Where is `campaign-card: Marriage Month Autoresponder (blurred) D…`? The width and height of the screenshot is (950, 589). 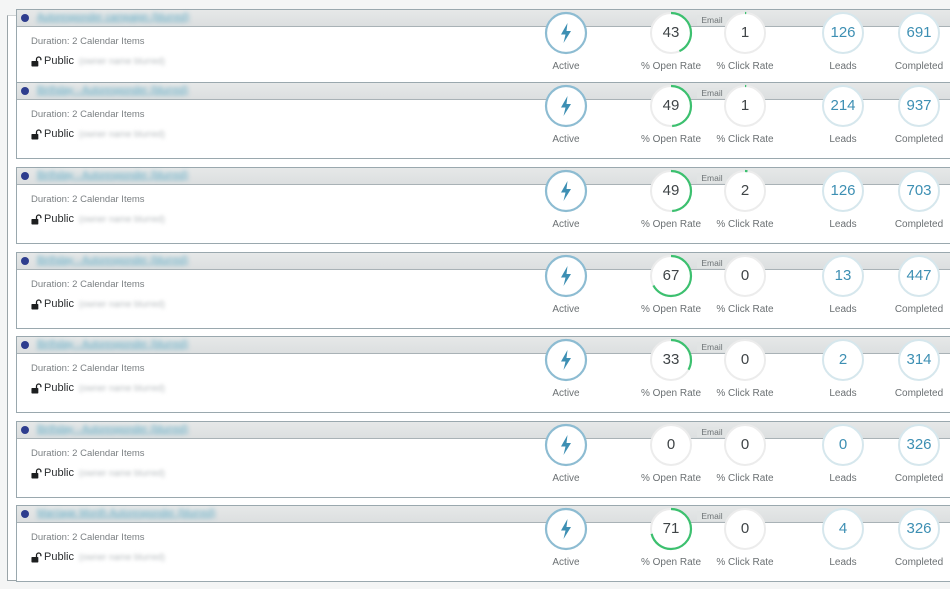
campaign-card: Marriage Month Autoresponder (blurred) D… is located at coordinates (483, 543).